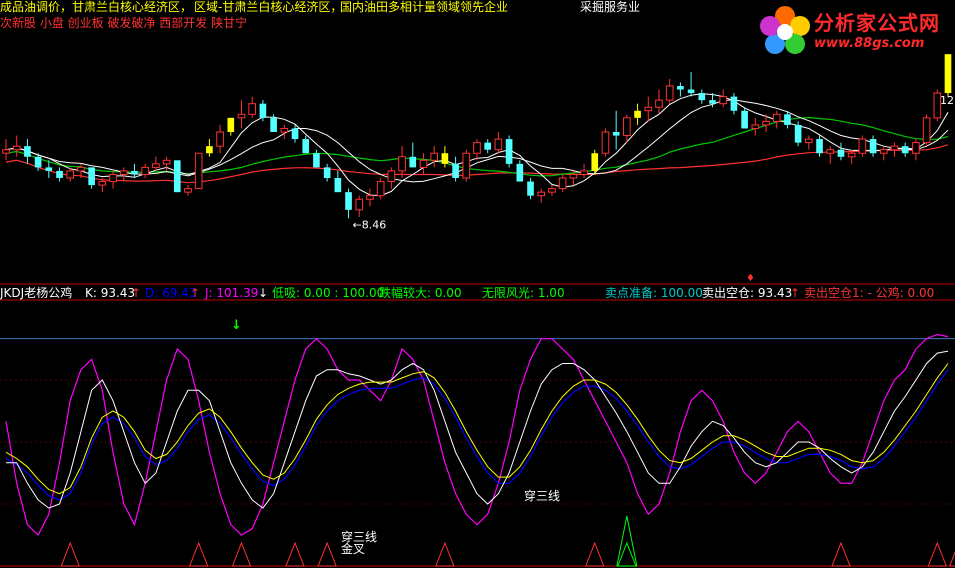  What do you see at coordinates (947, 100) in the screenshot?
I see `high-price-label: 12` at bounding box center [947, 100].